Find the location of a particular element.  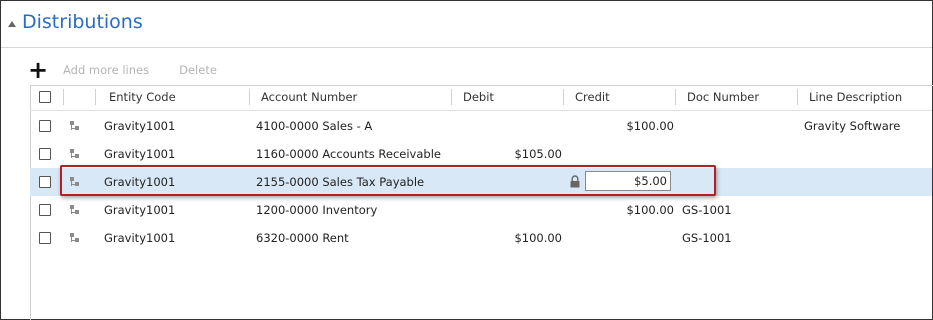

column-header-debit: Debit is located at coordinates (478, 97).